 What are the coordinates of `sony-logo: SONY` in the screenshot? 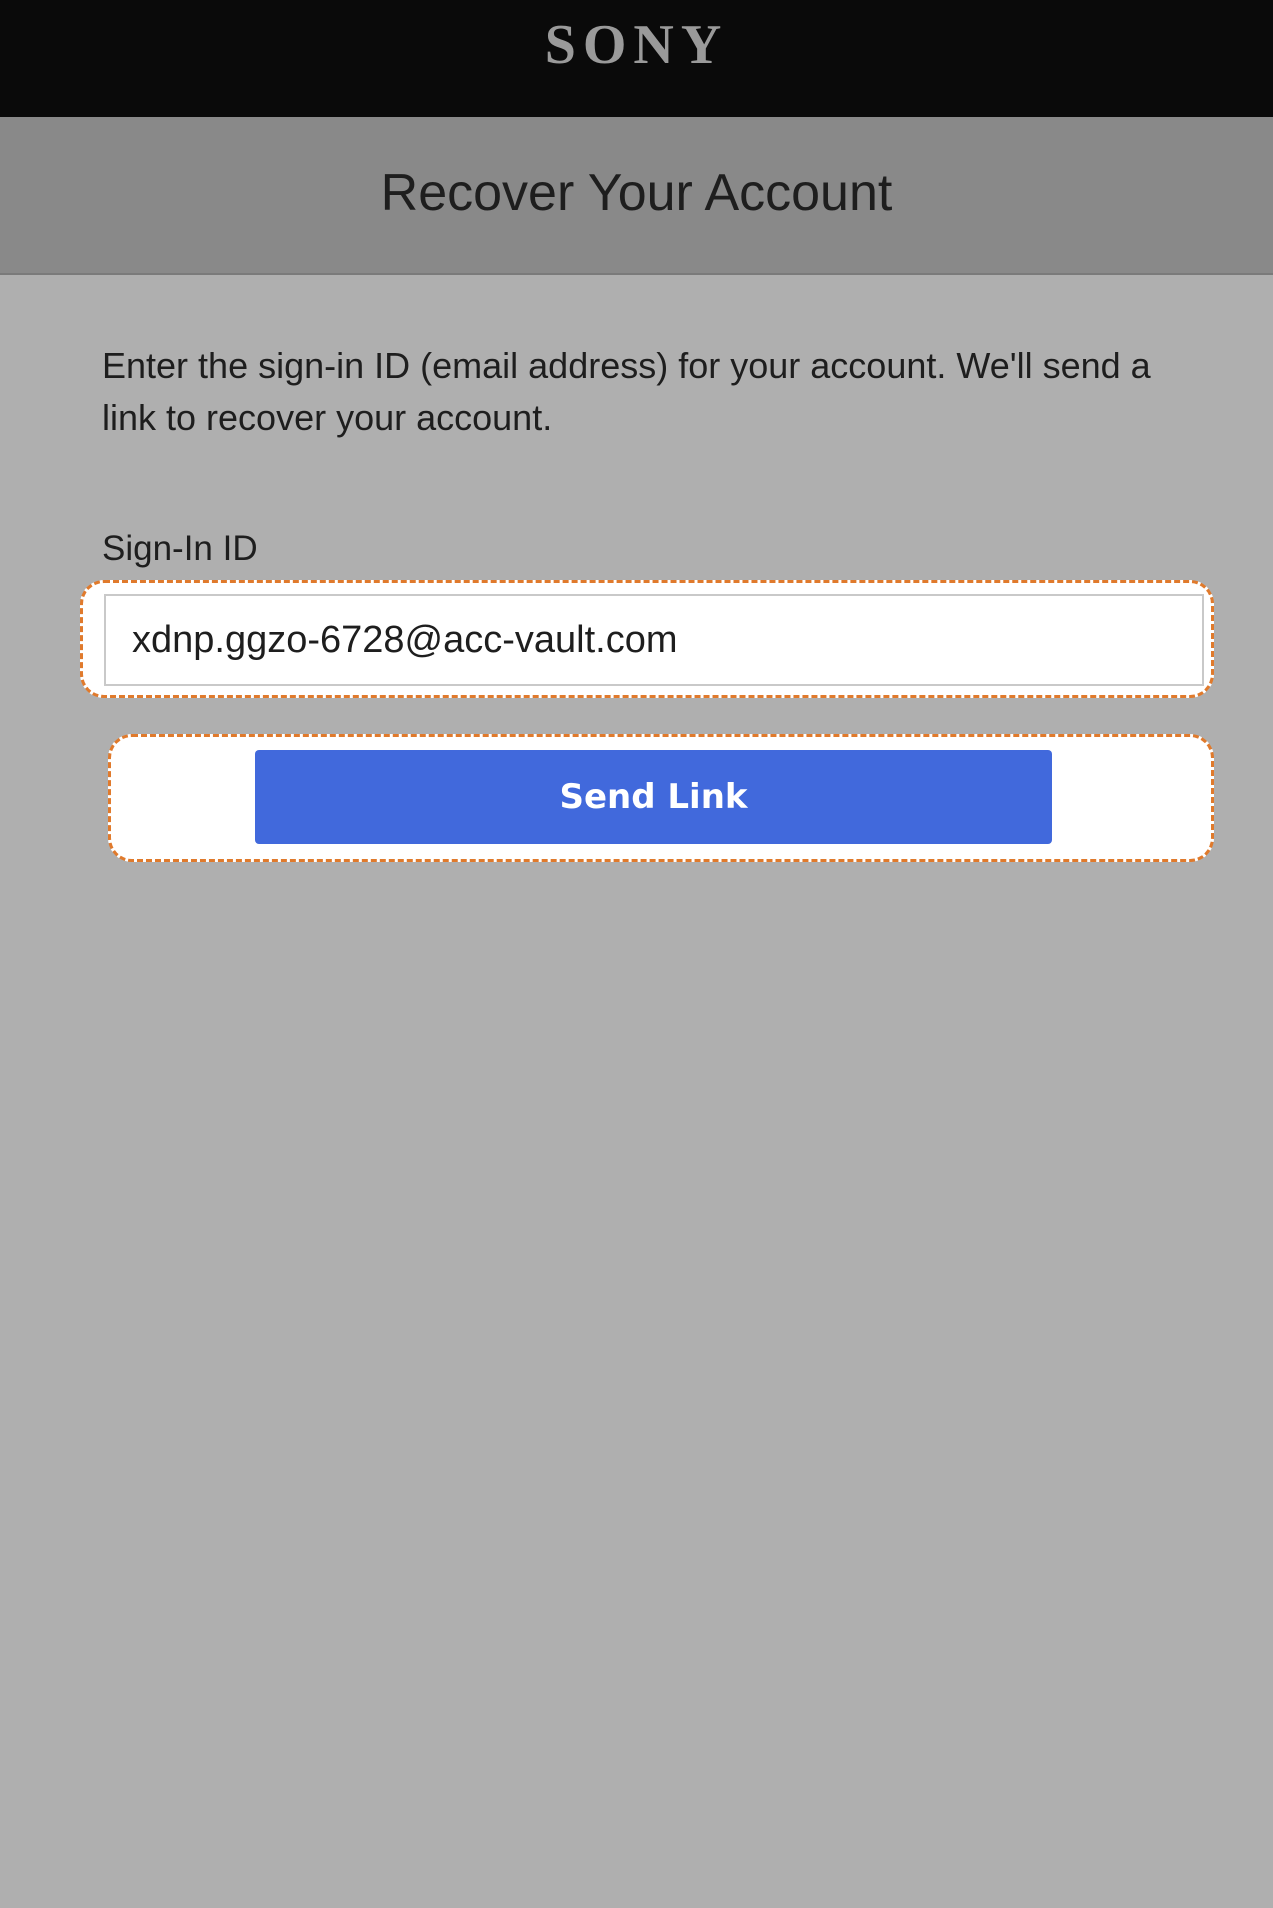 It's located at (636, 45).